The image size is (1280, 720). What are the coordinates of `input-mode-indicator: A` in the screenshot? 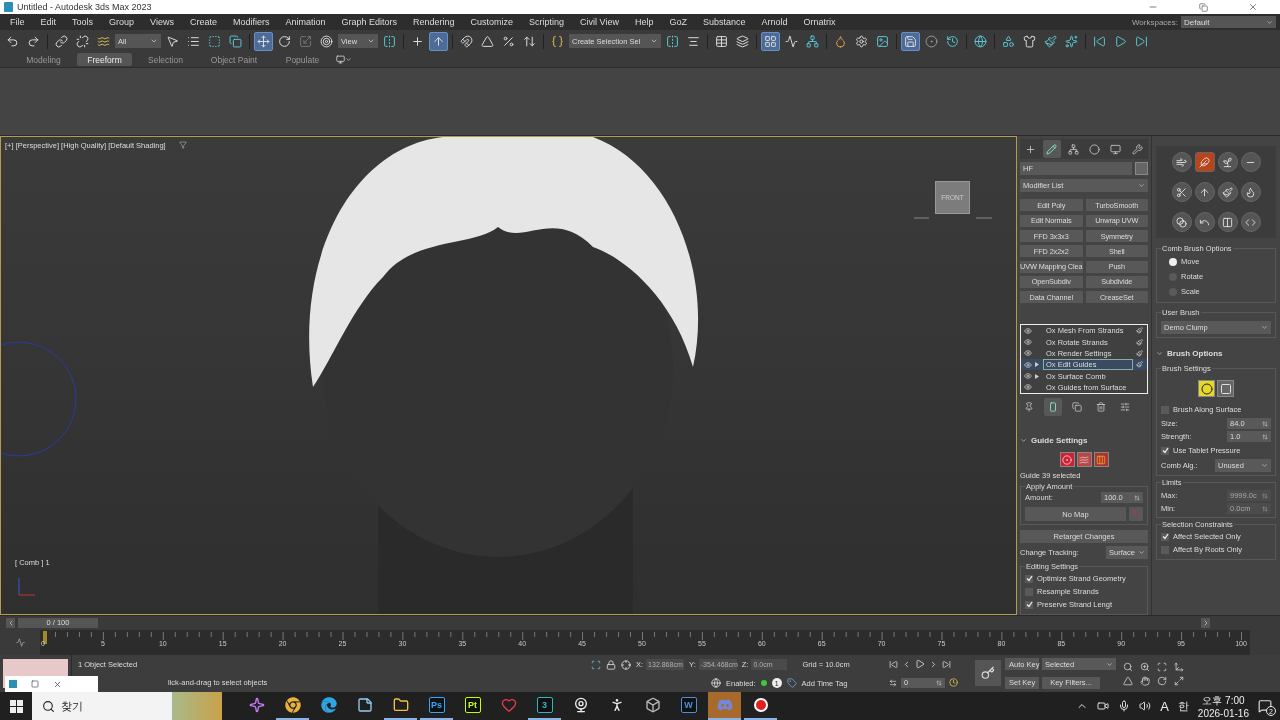 It's located at (1164, 706).